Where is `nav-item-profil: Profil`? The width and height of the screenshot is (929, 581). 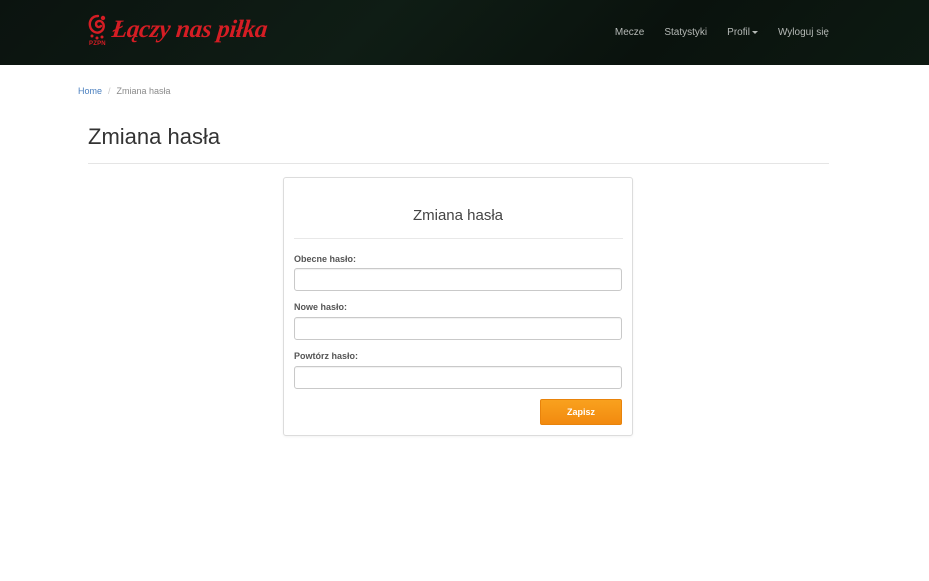 nav-item-profil: Profil is located at coordinates (742, 32).